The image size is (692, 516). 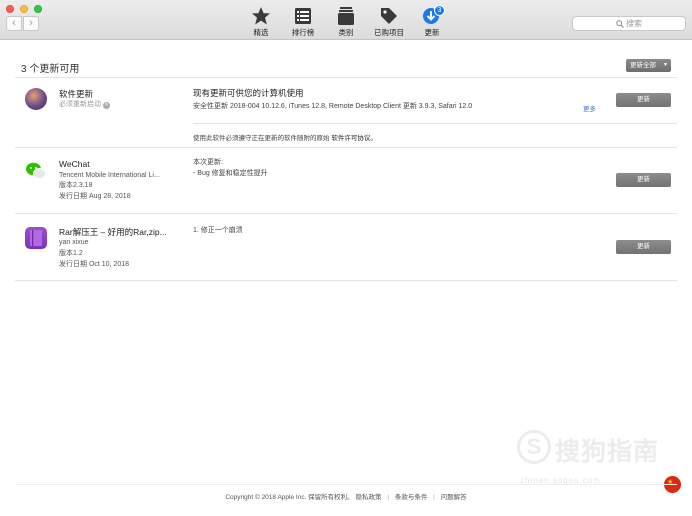 What do you see at coordinates (620, 24) in the screenshot?
I see `search-icon` at bounding box center [620, 24].